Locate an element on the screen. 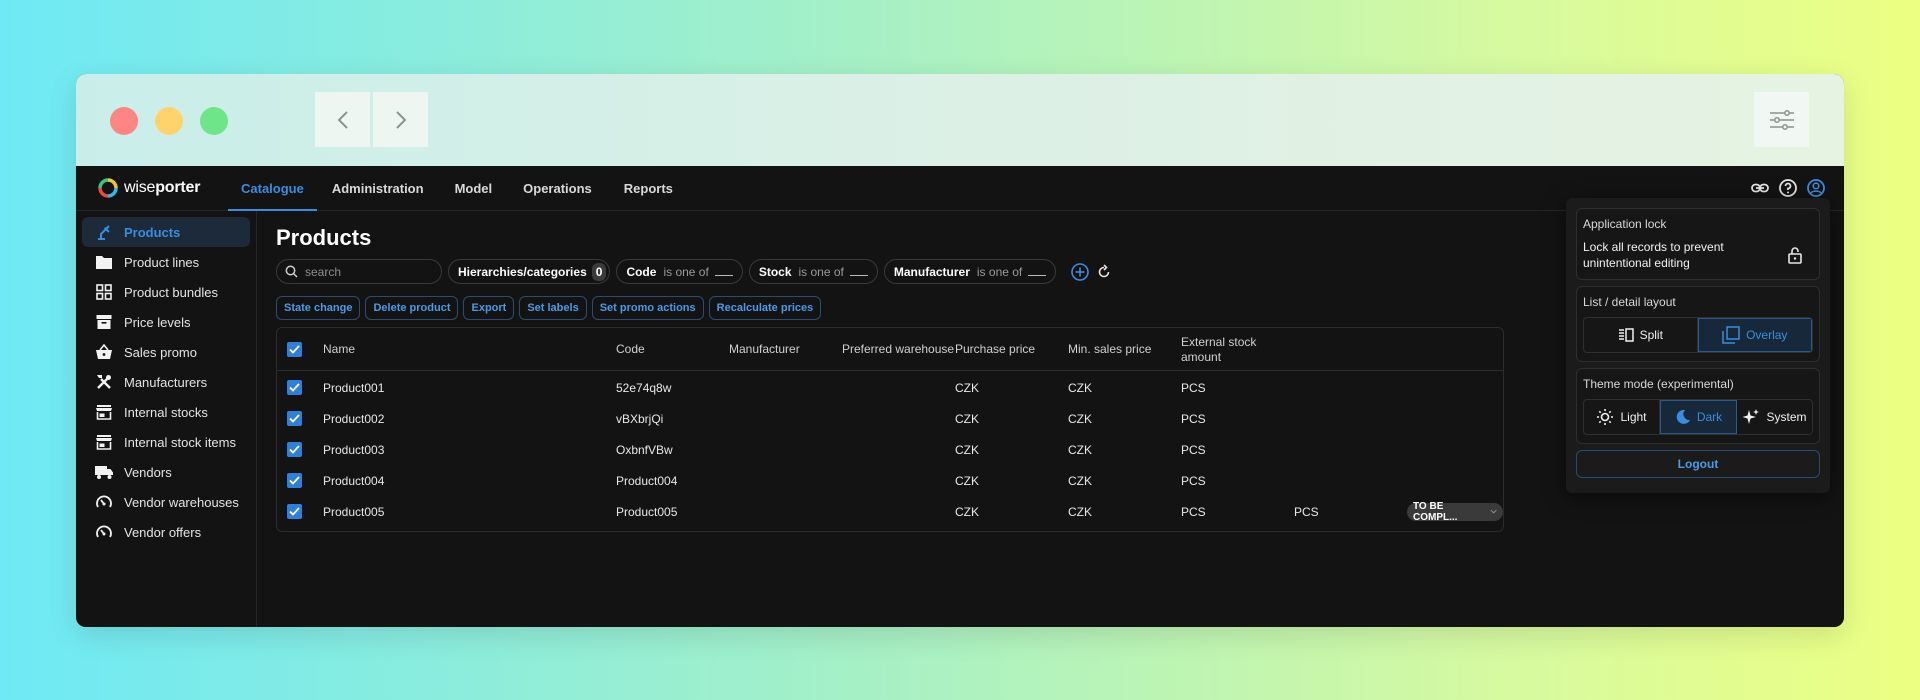 This screenshot has width=1920, height=700. cell-code: vBXbrjQi is located at coordinates (640, 418).